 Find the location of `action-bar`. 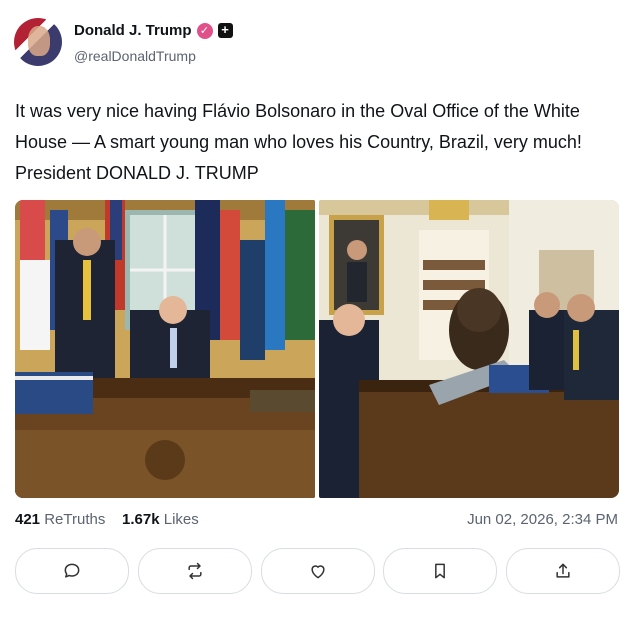

action-bar is located at coordinates (317, 571).